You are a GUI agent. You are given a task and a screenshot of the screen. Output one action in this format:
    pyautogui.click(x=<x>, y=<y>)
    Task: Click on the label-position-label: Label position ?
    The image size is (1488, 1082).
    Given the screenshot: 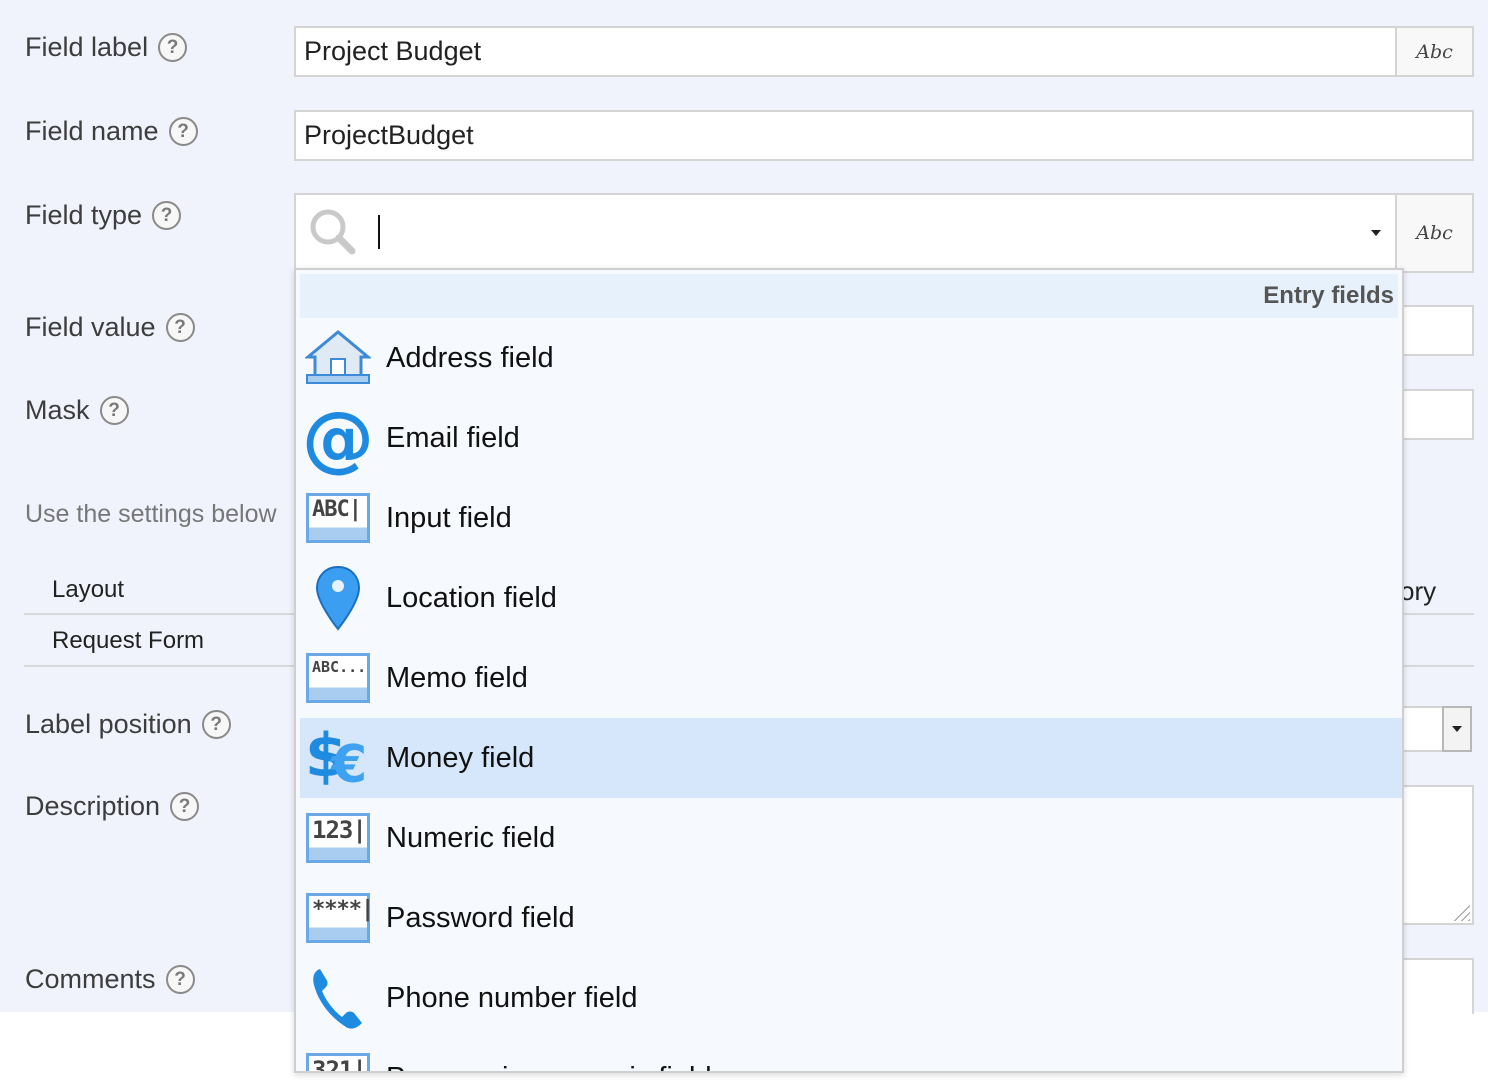 What is the action you would take?
    pyautogui.click(x=128, y=724)
    